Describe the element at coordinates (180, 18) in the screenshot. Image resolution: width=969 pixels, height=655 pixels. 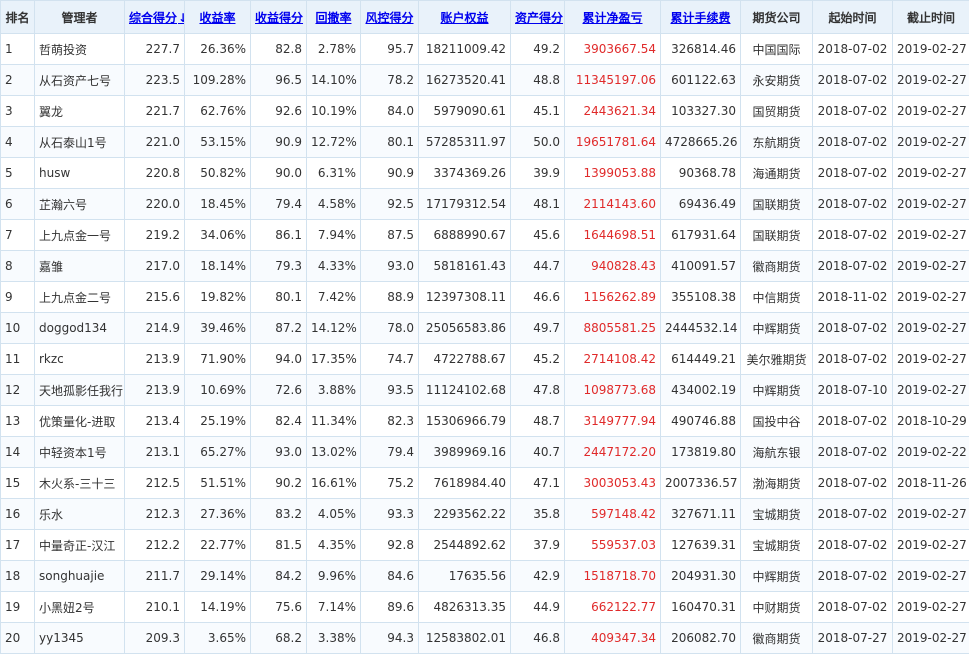
I see `sort-desc-arrow-icon: ↓` at that location.